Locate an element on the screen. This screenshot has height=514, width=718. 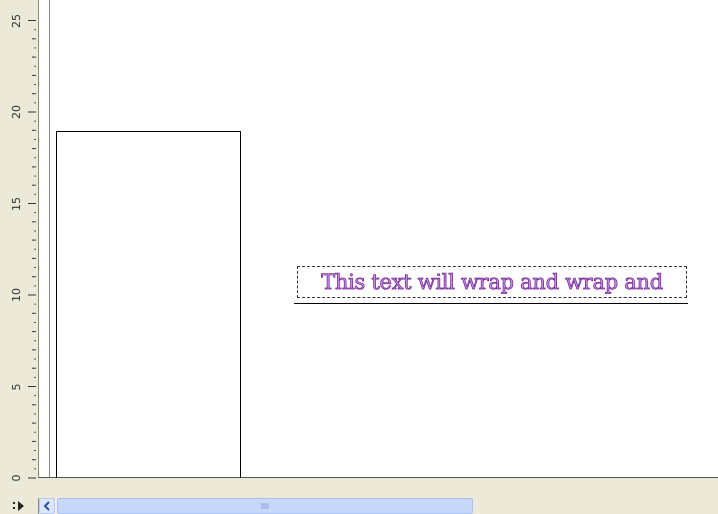
left-chevron-icon is located at coordinates (47, 506).